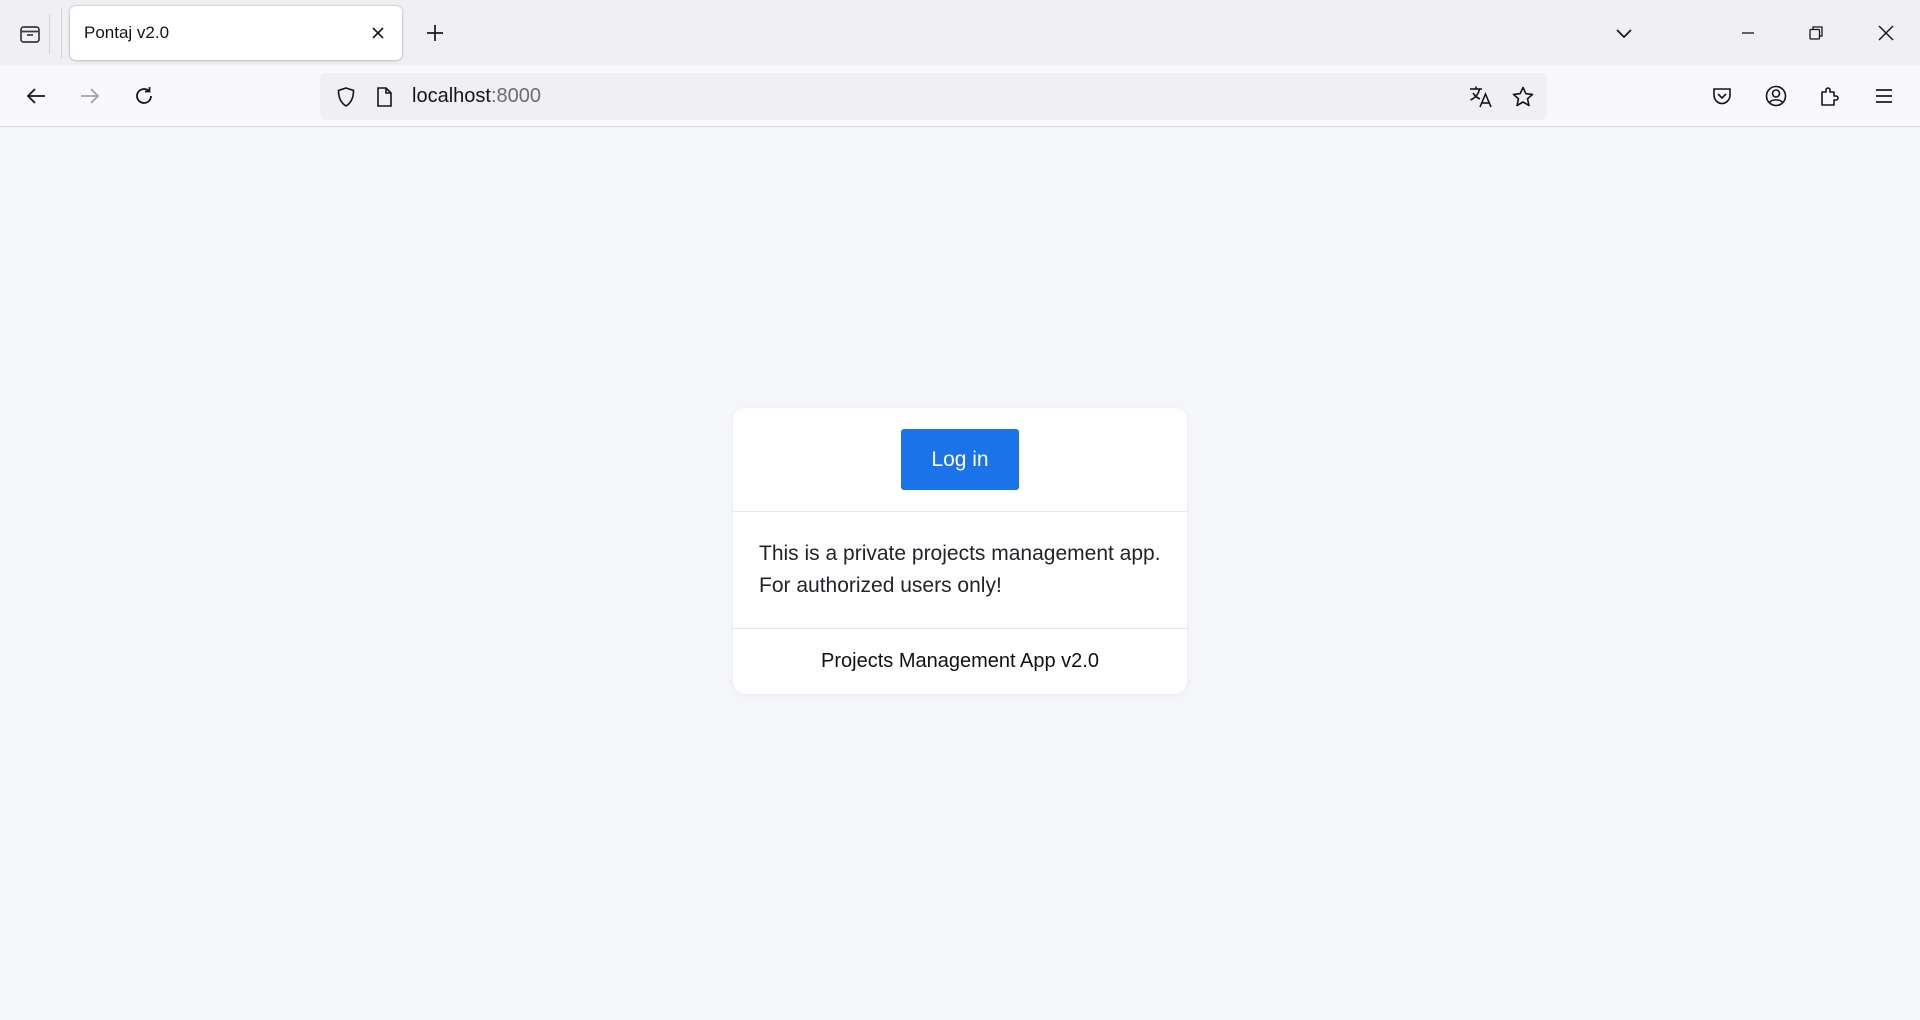  I want to click on restore-icon, so click(1816, 33).